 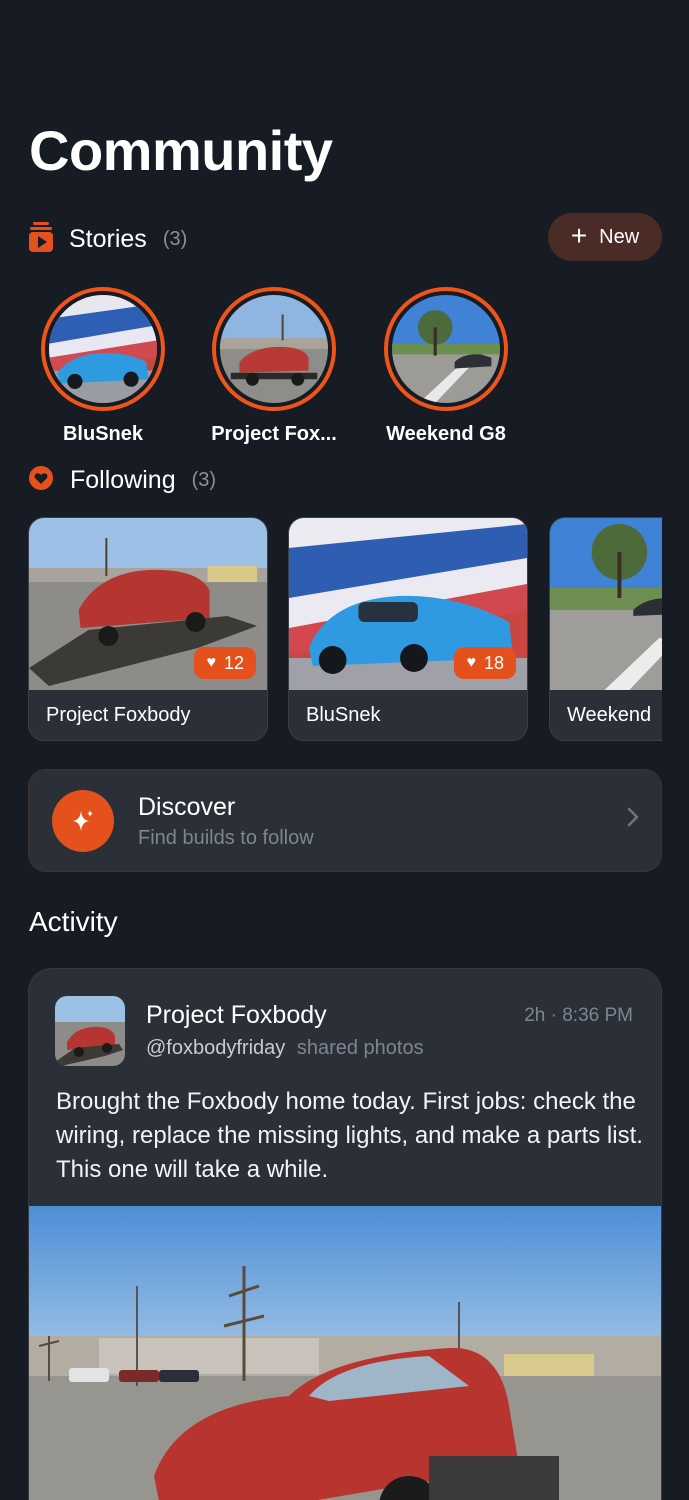 I want to click on page-title: Community, so click(x=181, y=150).